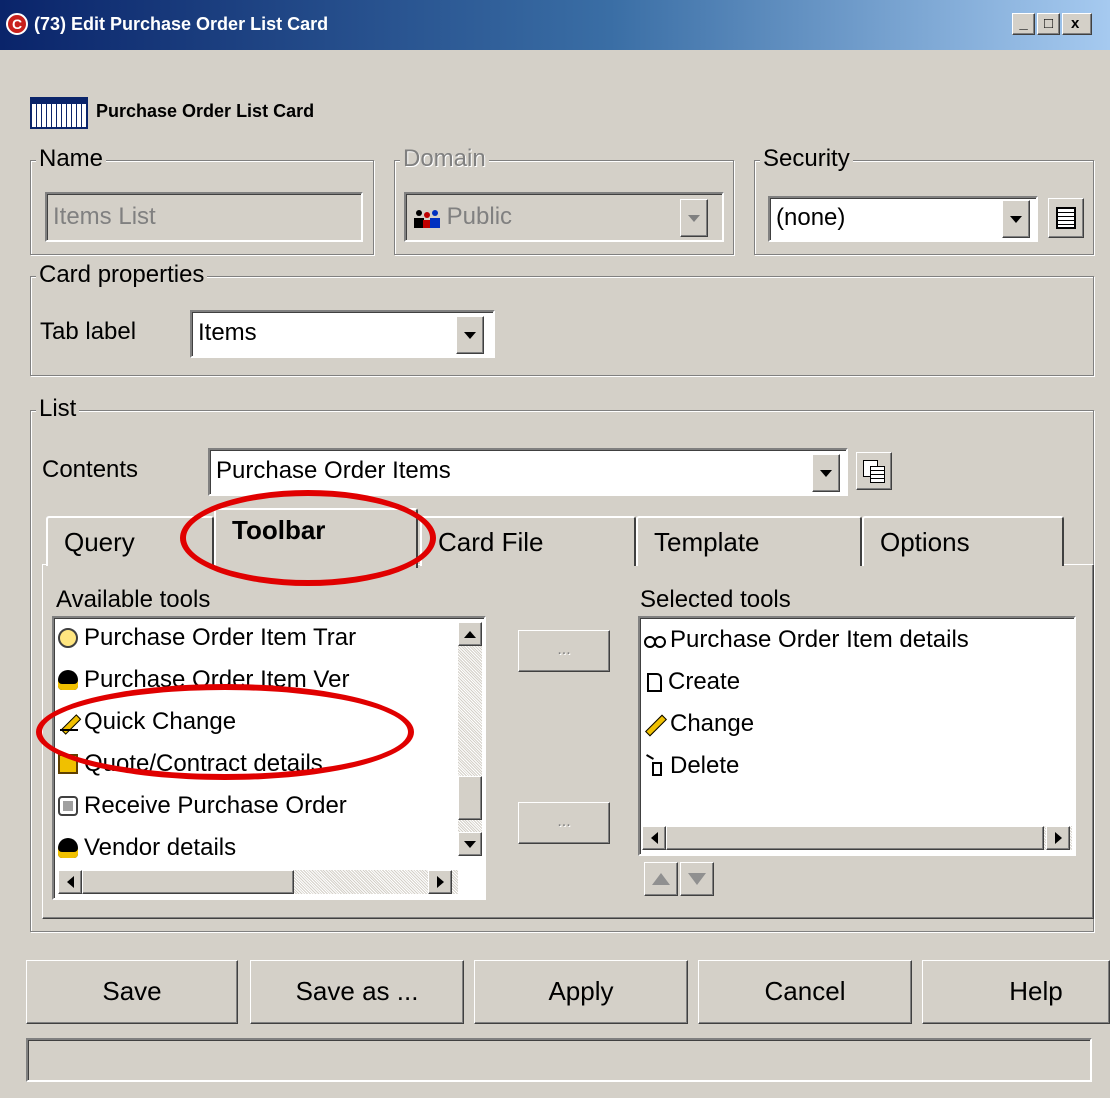 The height and width of the screenshot is (1098, 1110). I want to click on vendor-check-icon, so click(68, 680).